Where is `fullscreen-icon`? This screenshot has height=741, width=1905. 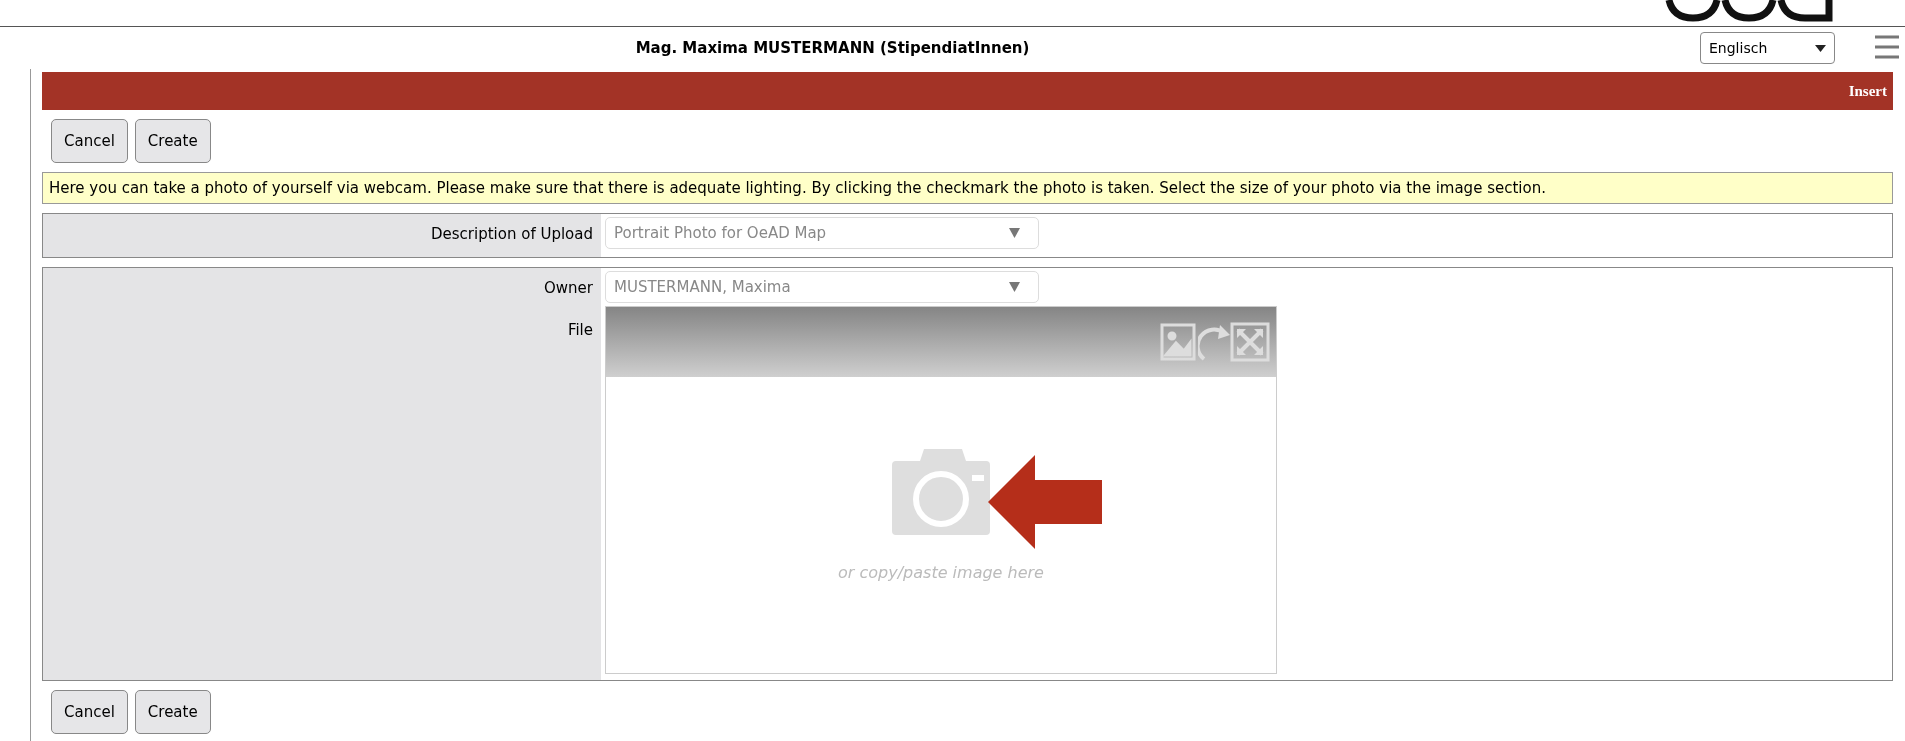
fullscreen-icon is located at coordinates (1250, 342).